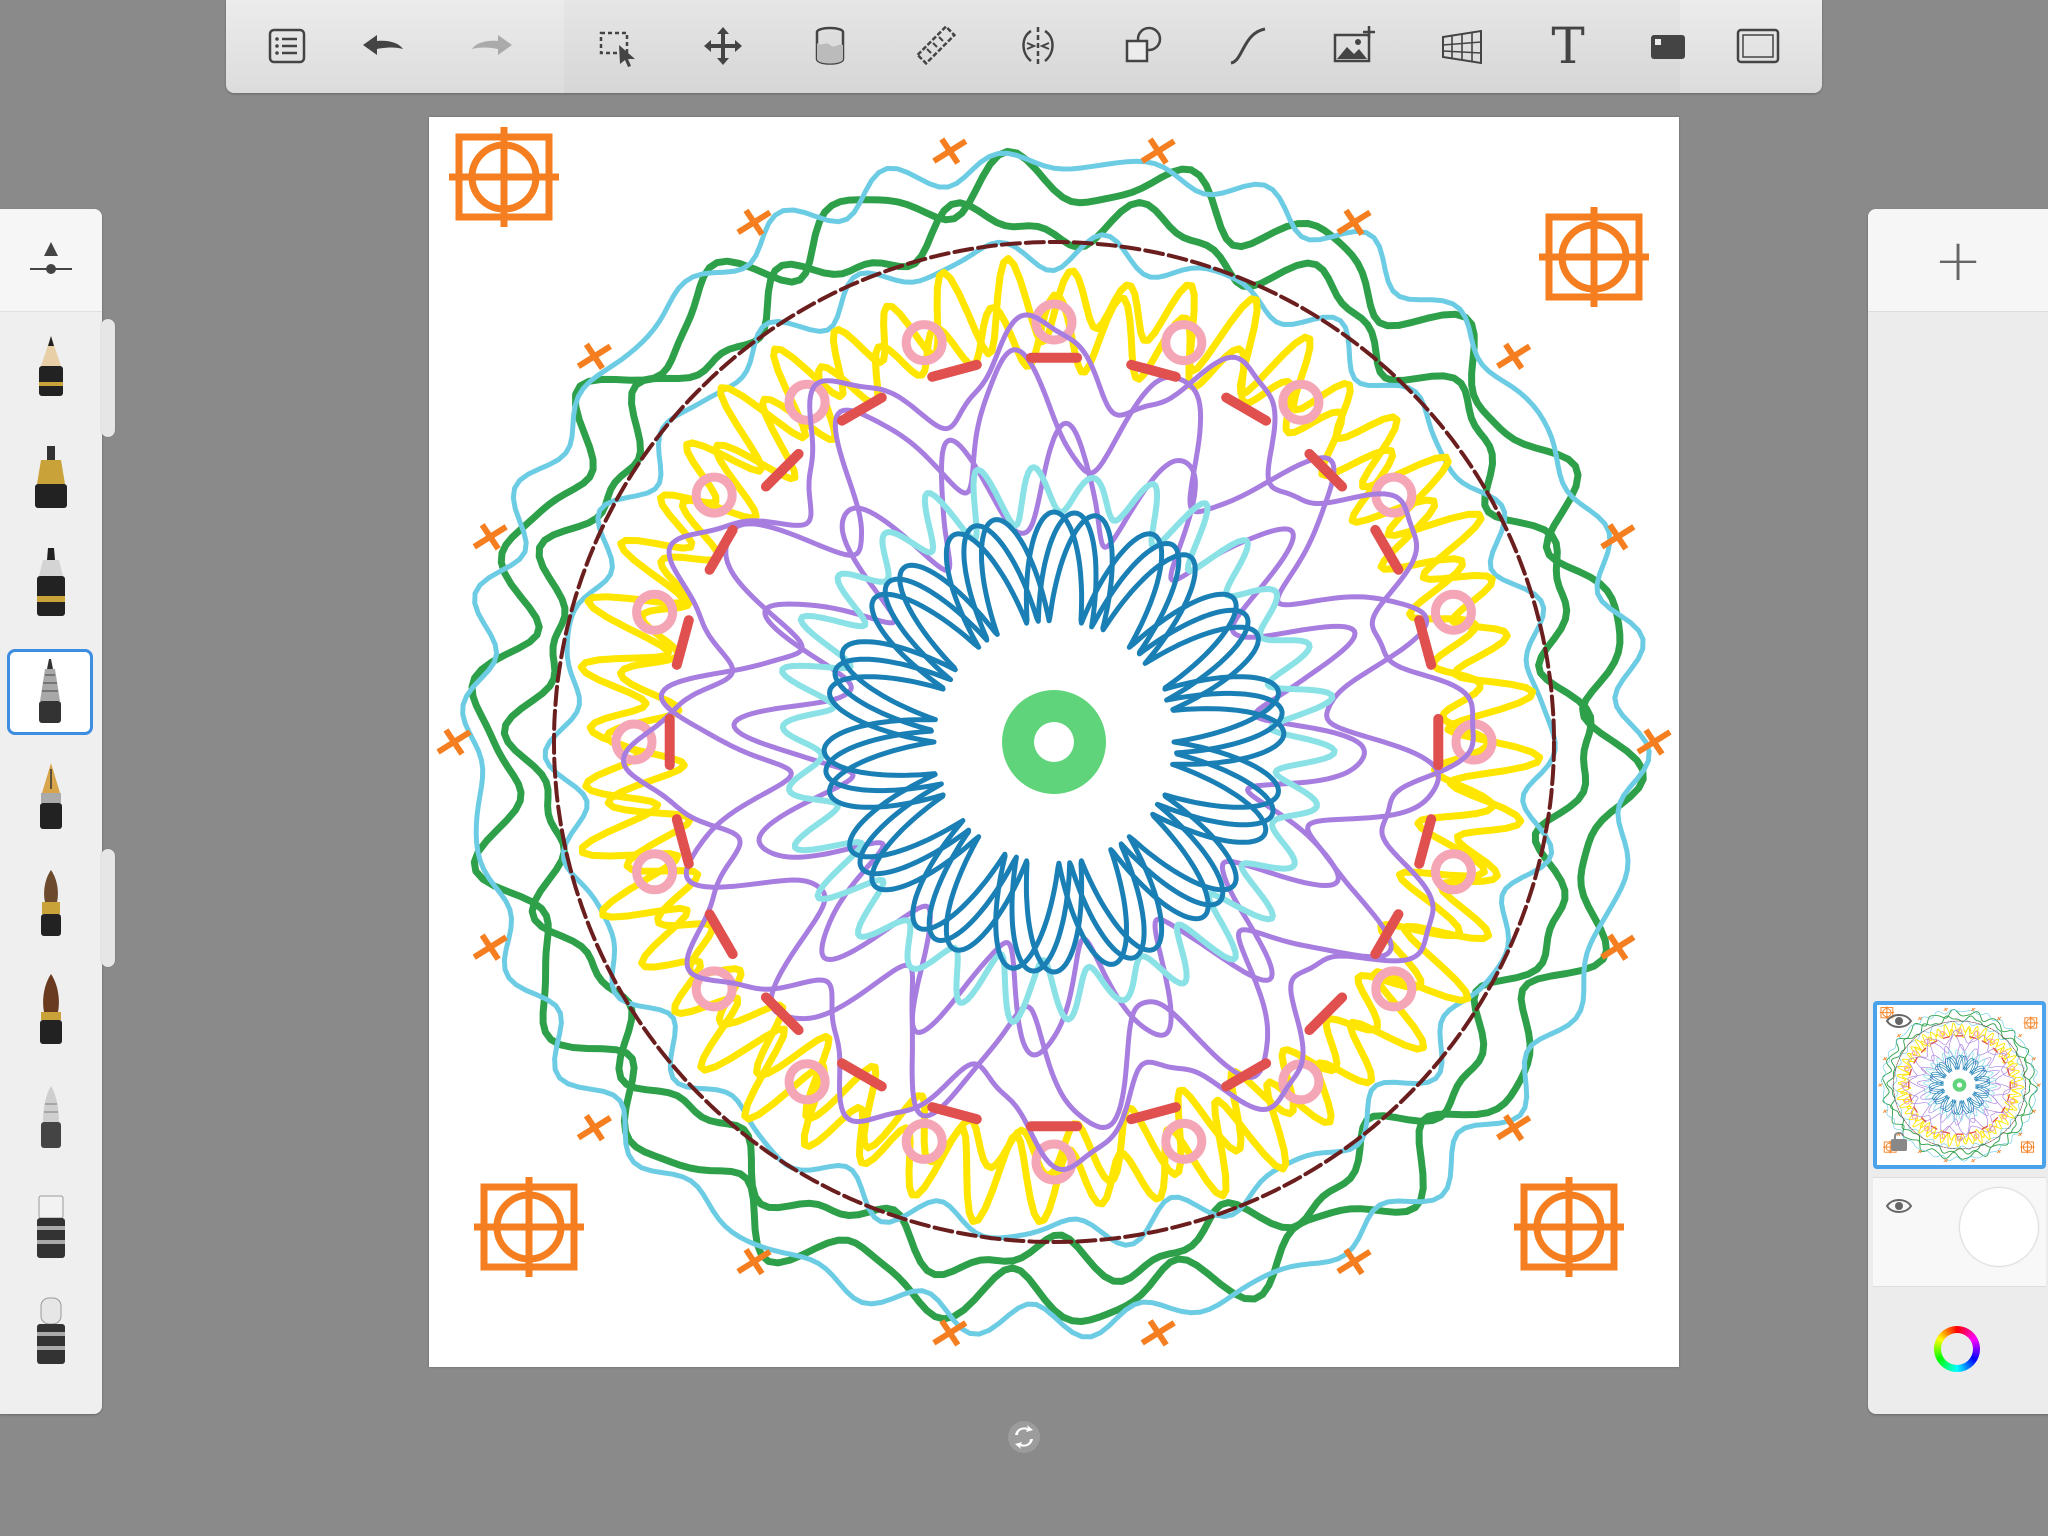  I want to click on transform-button, so click(723, 46).